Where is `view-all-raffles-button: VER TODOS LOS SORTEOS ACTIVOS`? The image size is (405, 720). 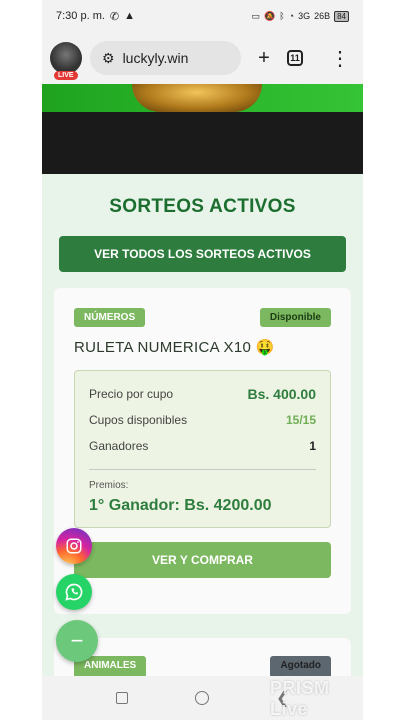
view-all-raffles-button: VER TODOS LOS SORTEOS ACTIVOS is located at coordinates (202, 254).